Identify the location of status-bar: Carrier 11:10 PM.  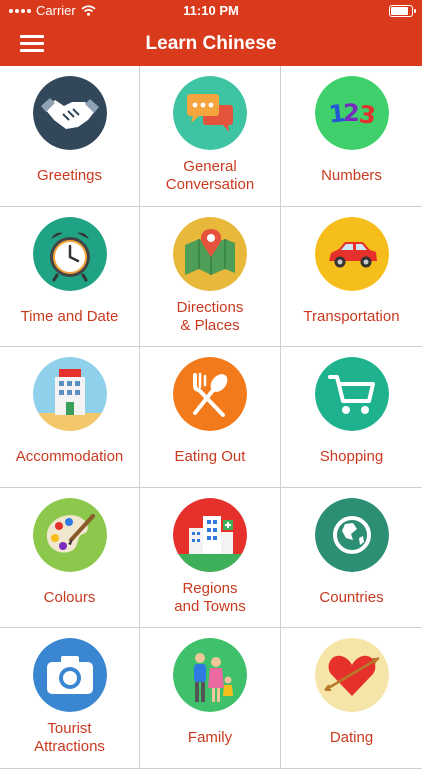
(211, 11).